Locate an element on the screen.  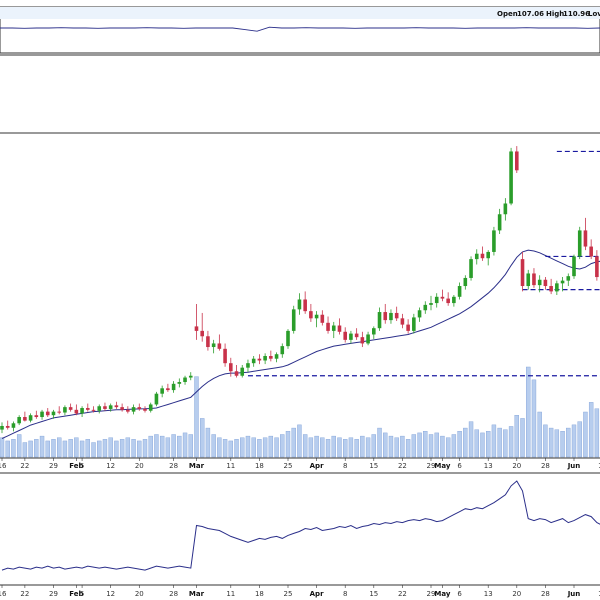
x-tick-label: 12 is located at coordinates (110, 466).